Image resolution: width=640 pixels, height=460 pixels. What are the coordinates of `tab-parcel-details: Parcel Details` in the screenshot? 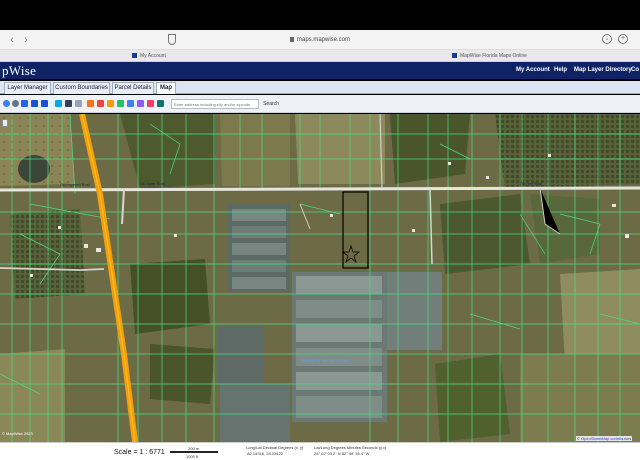 It's located at (133, 88).